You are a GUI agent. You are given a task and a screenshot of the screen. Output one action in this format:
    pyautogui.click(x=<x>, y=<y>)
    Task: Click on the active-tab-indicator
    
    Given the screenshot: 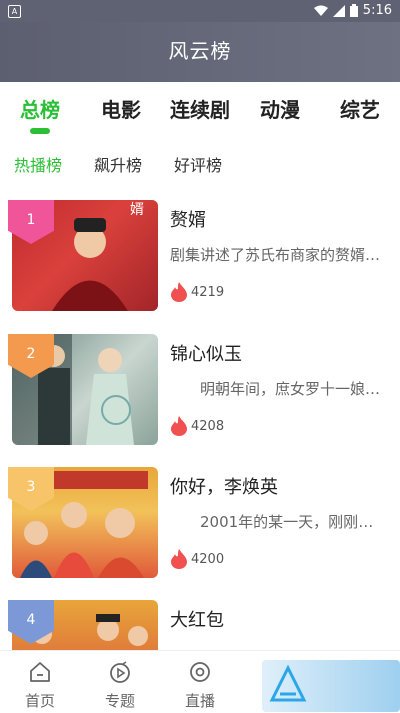 What is the action you would take?
    pyautogui.click(x=40, y=131)
    